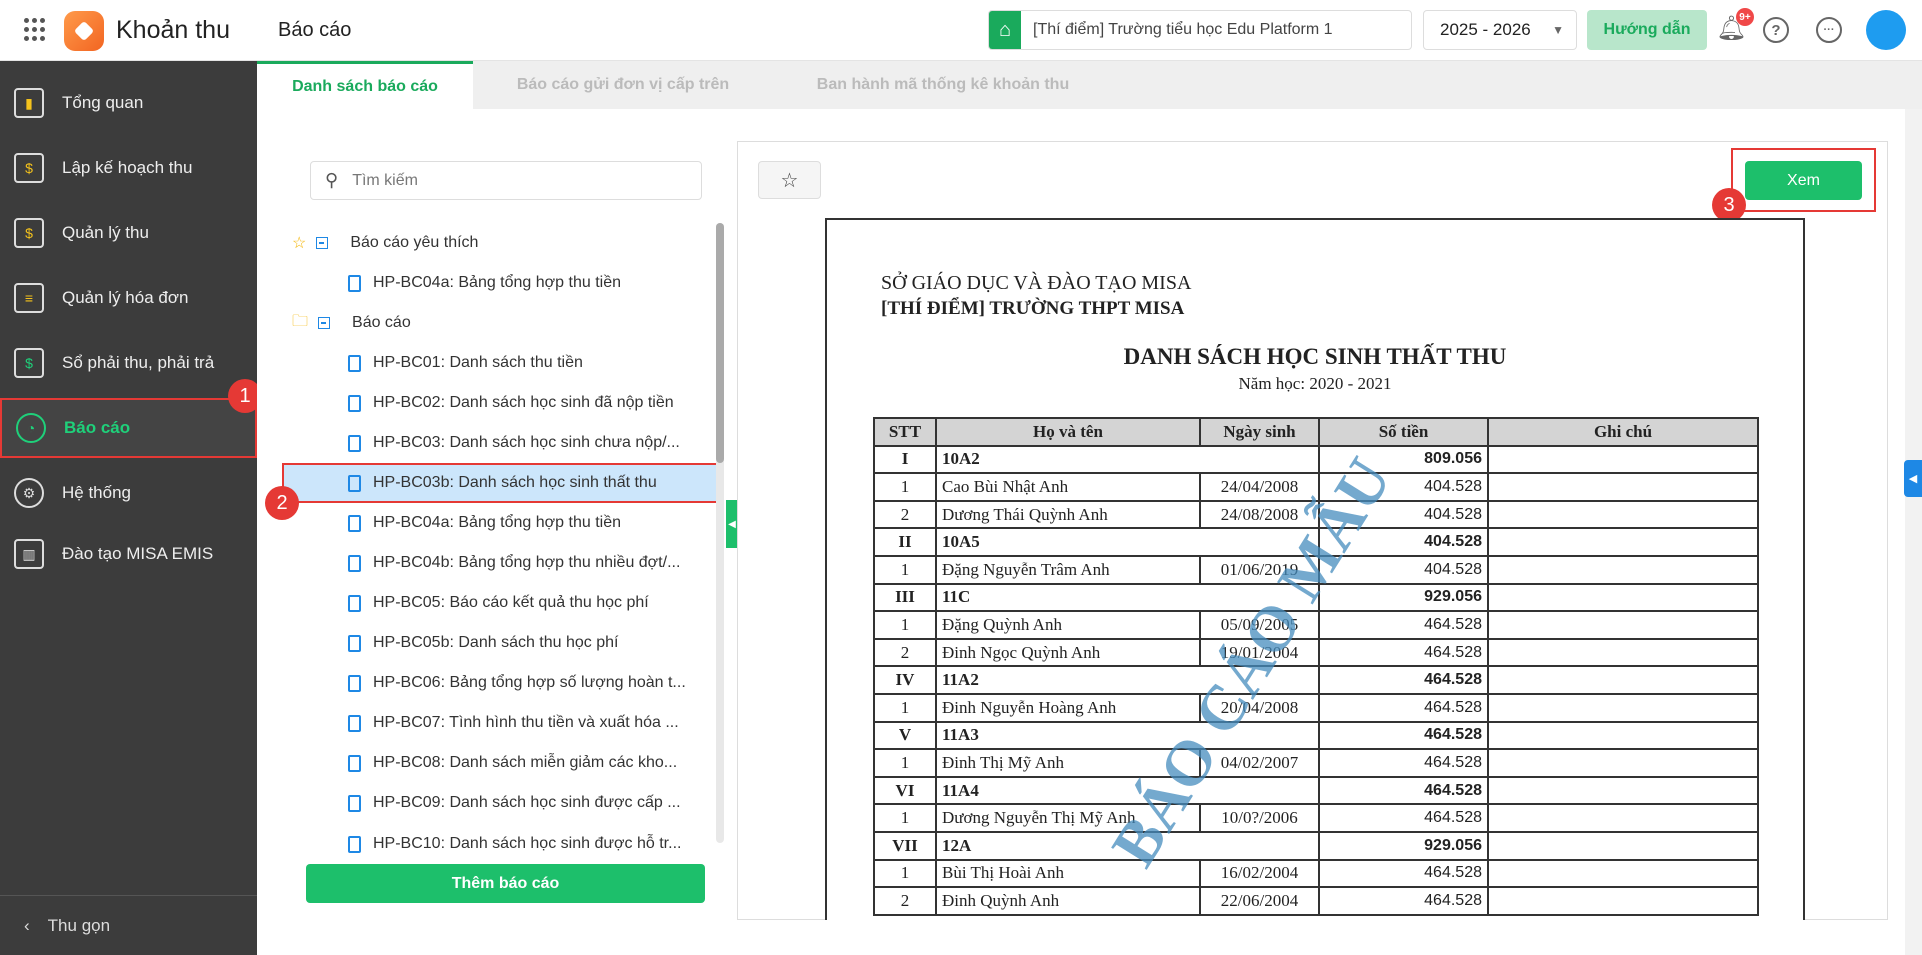 Image resolution: width=1922 pixels, height=955 pixels. I want to click on app-grid-icon, so click(36, 30).